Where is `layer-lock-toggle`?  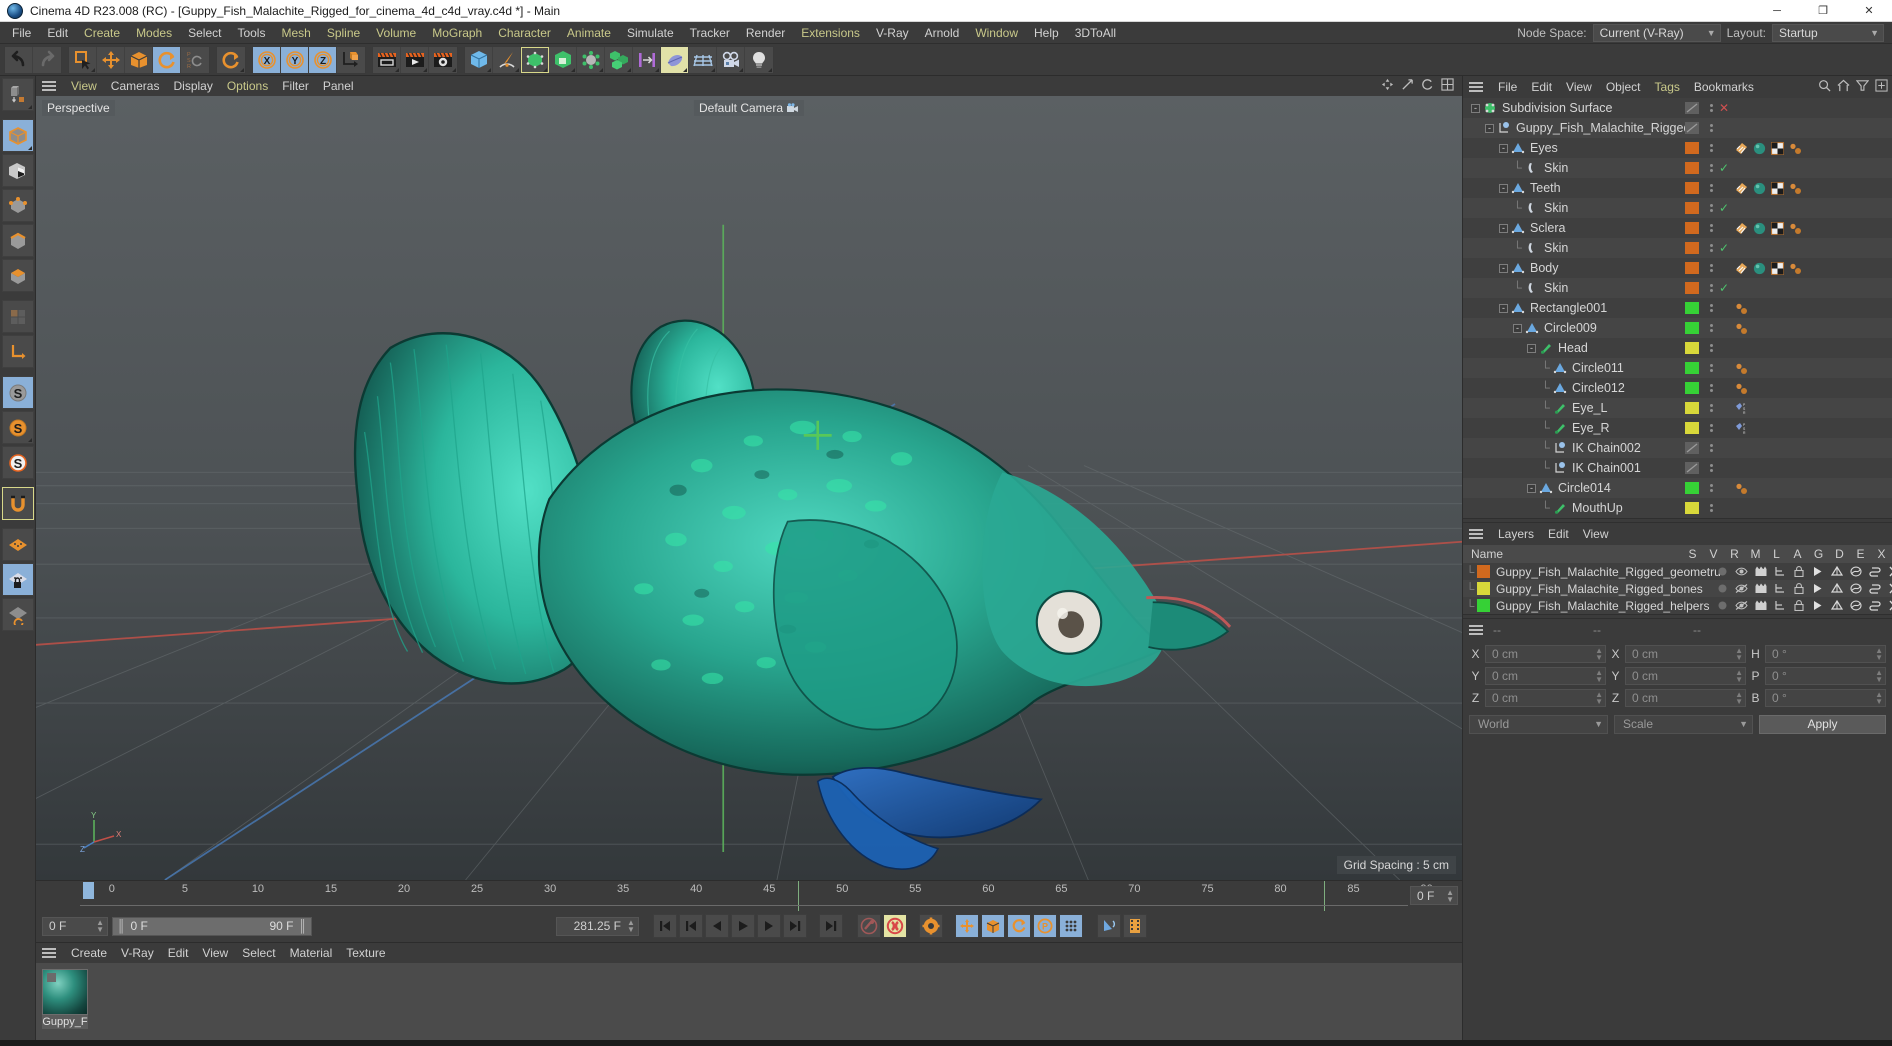 layer-lock-toggle is located at coordinates (1798, 605).